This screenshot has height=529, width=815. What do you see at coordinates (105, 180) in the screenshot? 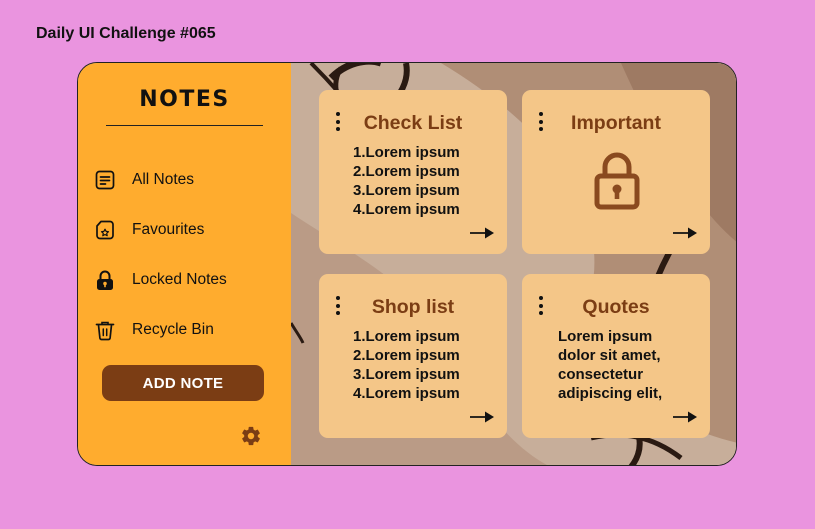
I see `notes-icon` at bounding box center [105, 180].